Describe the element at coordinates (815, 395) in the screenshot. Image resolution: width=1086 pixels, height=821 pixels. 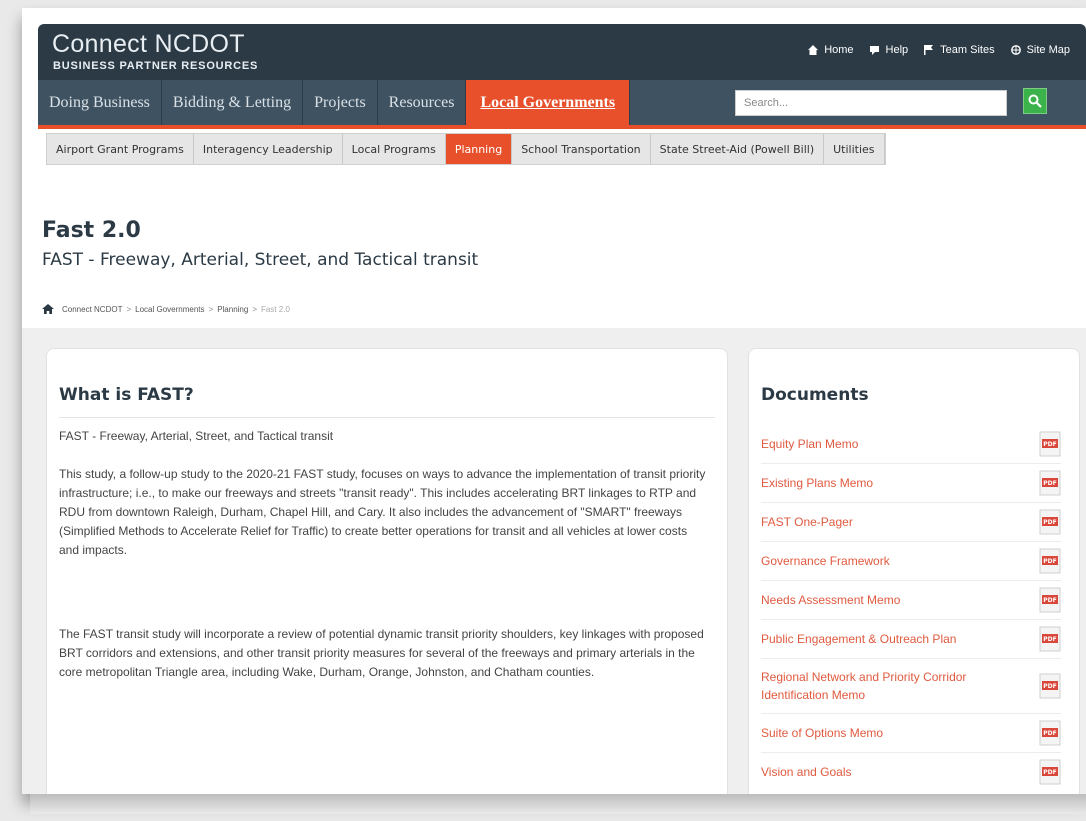
I see `documents-heading: Documents` at that location.